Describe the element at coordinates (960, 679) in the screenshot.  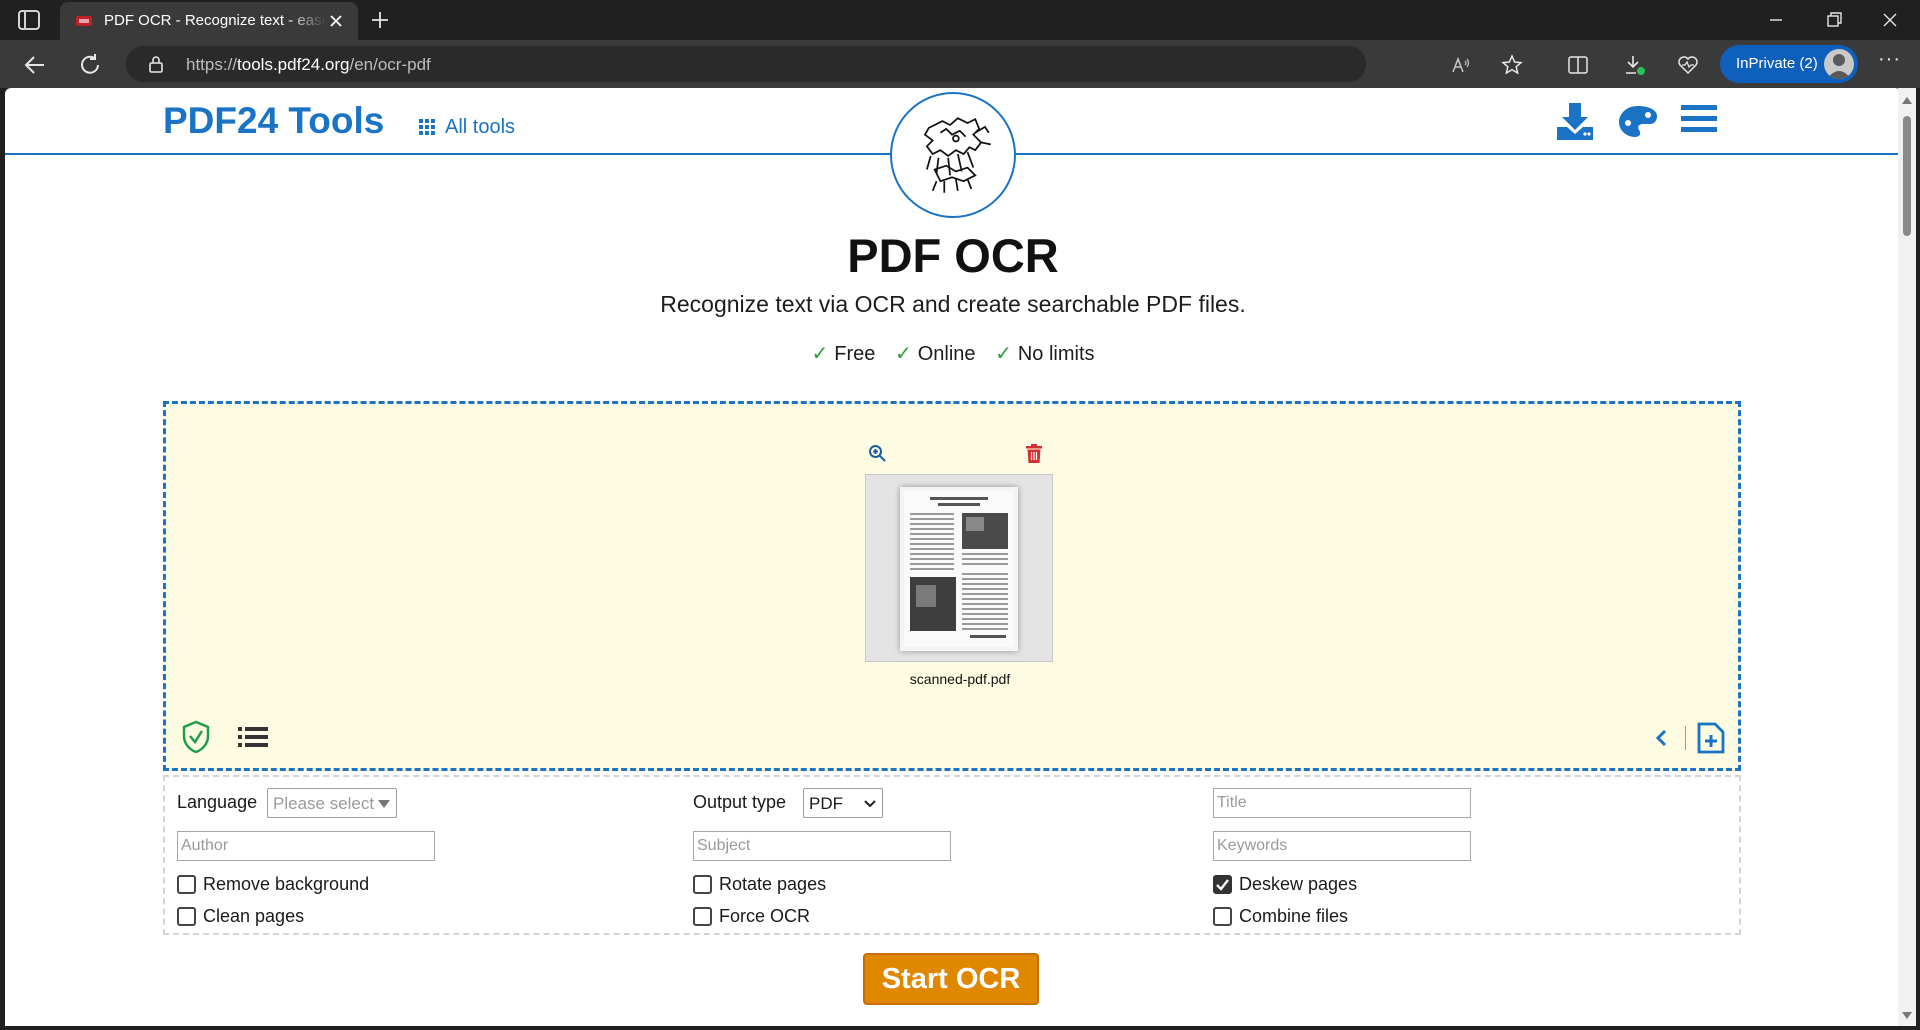
I see `file-name: scanned-pdf.pdf` at that location.